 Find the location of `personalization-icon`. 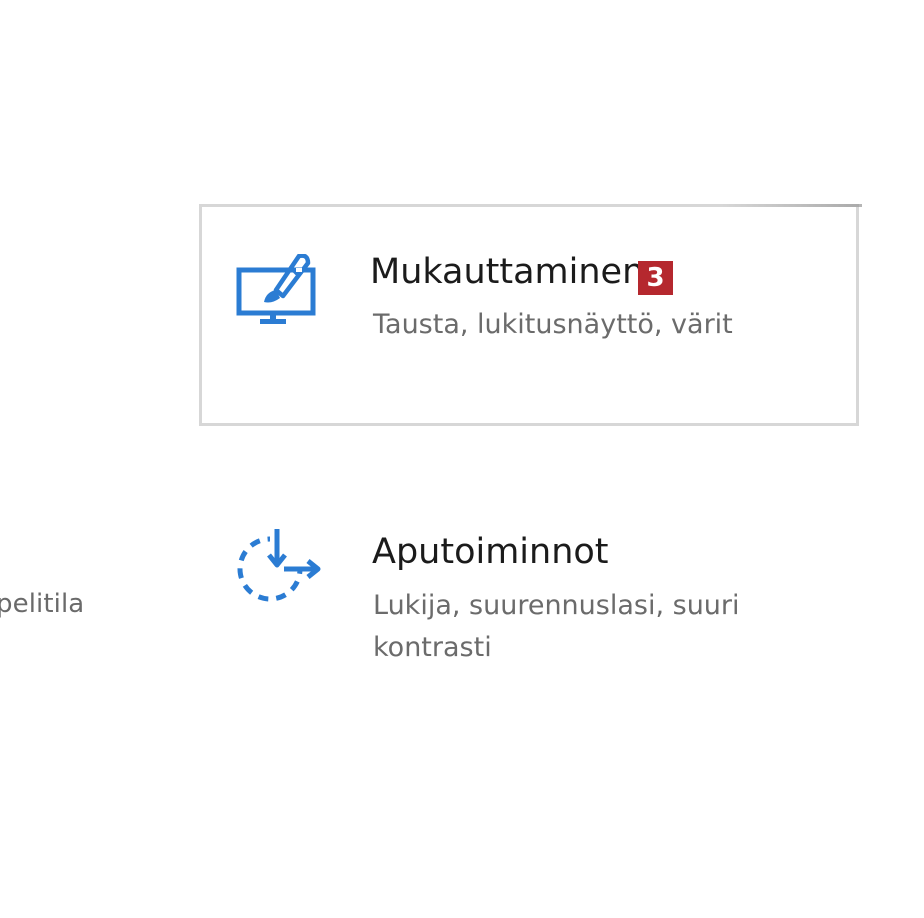

personalization-icon is located at coordinates (277, 291).